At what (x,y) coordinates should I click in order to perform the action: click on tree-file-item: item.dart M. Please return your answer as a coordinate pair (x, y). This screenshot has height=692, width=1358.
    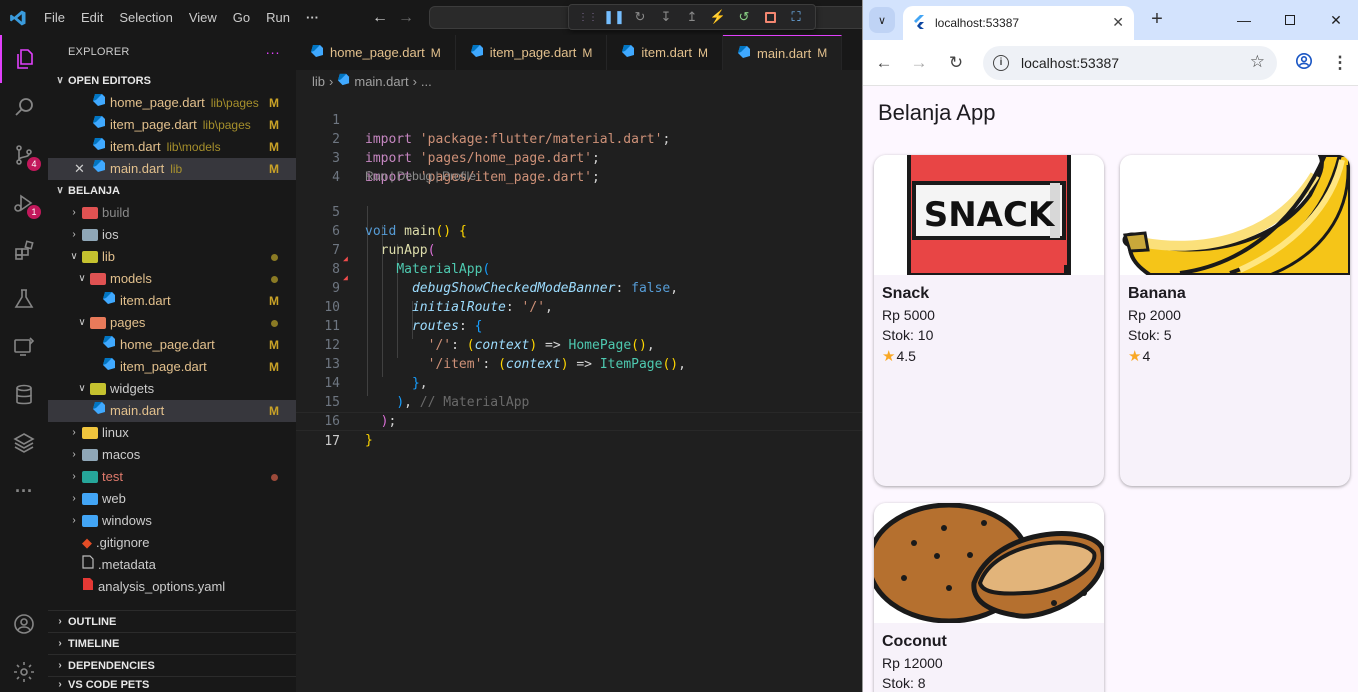
    Looking at the image, I should click on (172, 301).